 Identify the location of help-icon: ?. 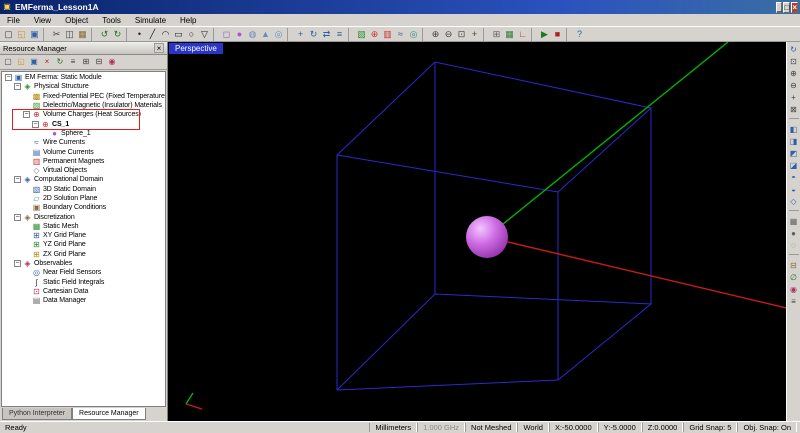
(579, 34).